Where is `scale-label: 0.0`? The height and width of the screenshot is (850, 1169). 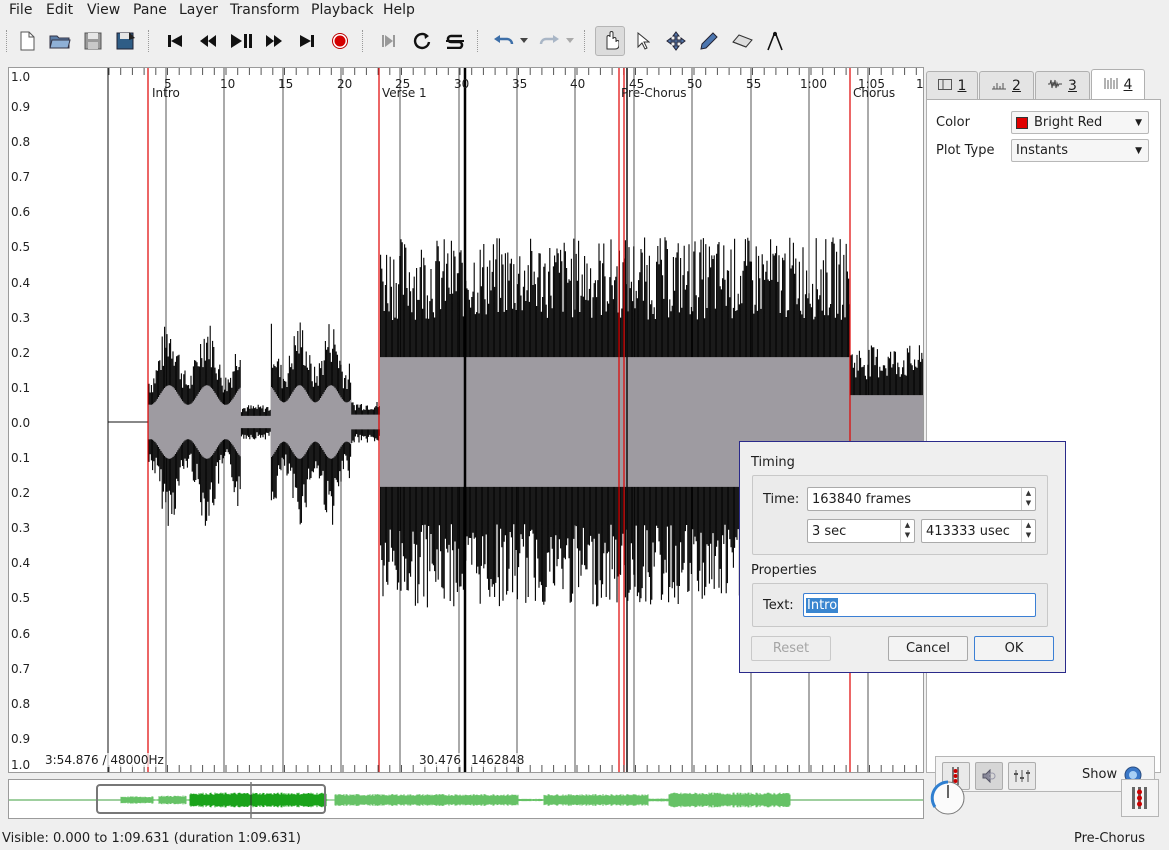
scale-label: 0.0 is located at coordinates (21, 423).